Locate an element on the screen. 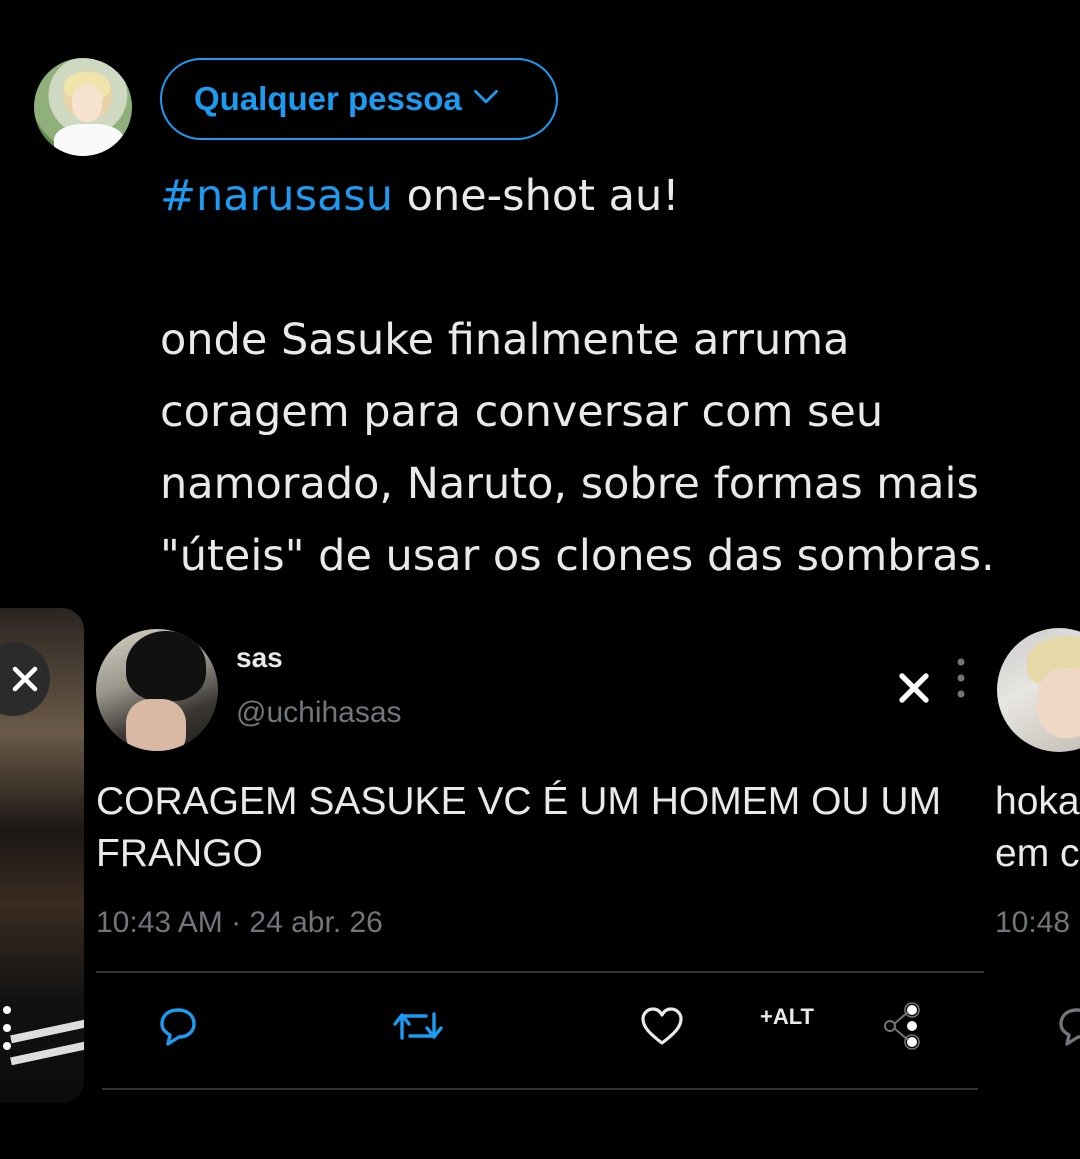 The height and width of the screenshot is (1159, 1080). tweet-title-text: one-shot au! is located at coordinates (536, 196).